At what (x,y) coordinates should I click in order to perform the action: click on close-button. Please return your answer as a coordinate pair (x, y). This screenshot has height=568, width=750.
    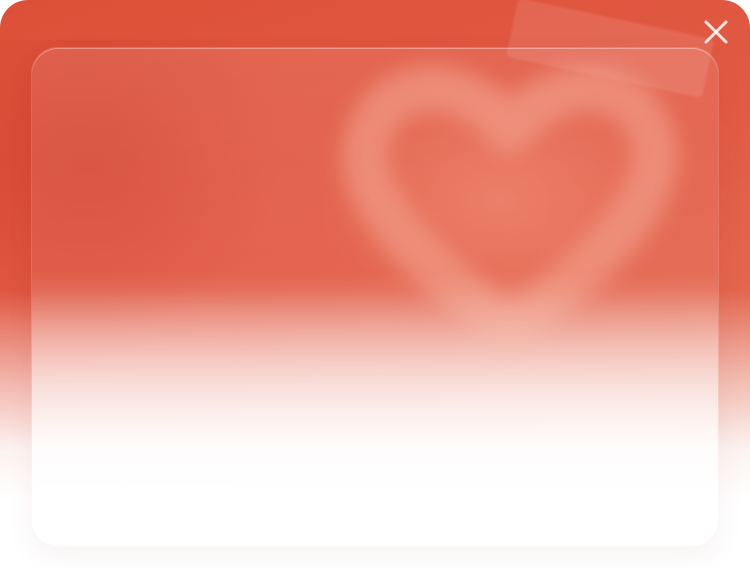
    Looking at the image, I should click on (716, 32).